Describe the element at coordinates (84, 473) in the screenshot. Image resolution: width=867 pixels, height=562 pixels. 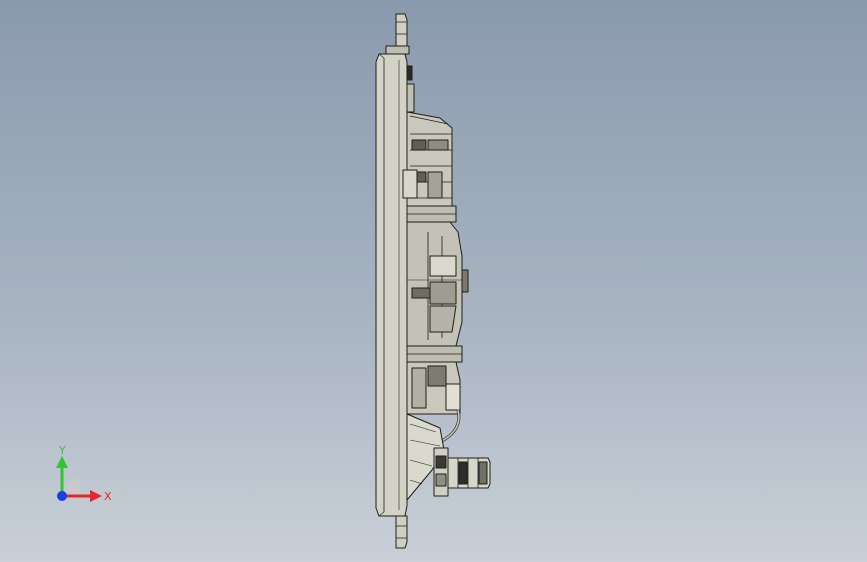
I see `coordinate-triad: Y X` at that location.